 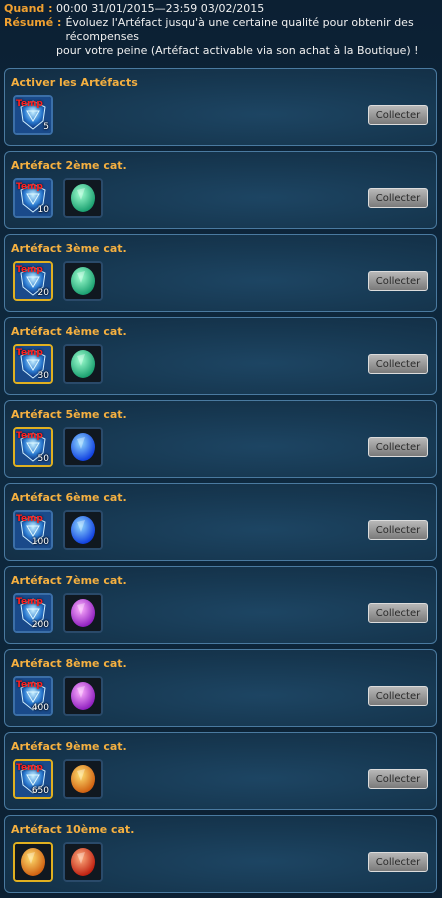 What do you see at coordinates (43, 293) in the screenshot?
I see `item-quantity: 20` at bounding box center [43, 293].